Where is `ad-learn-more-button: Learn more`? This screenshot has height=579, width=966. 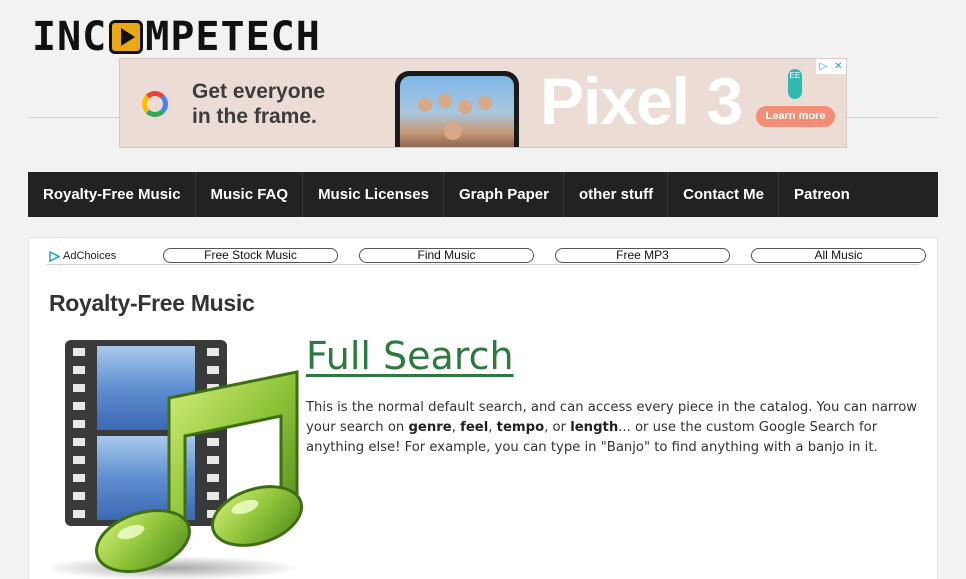 ad-learn-more-button: Learn more is located at coordinates (795, 116).